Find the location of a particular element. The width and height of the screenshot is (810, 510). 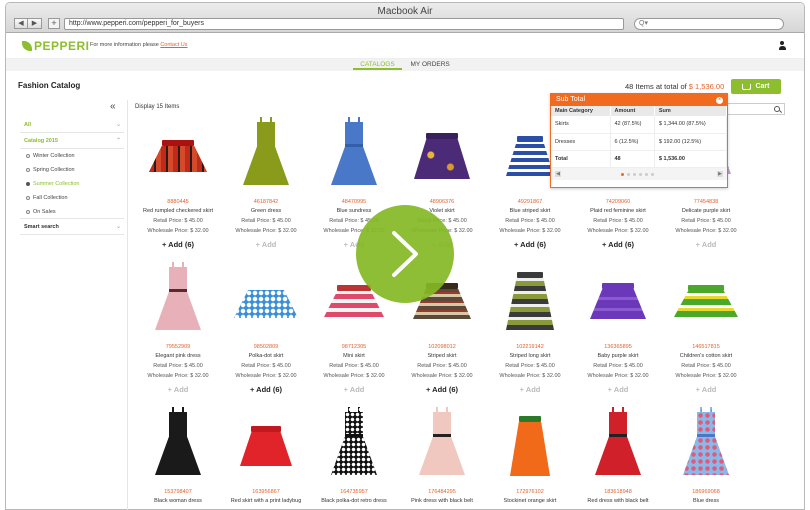

product-name: Blue striped skirt is located at coordinates (530, 211).